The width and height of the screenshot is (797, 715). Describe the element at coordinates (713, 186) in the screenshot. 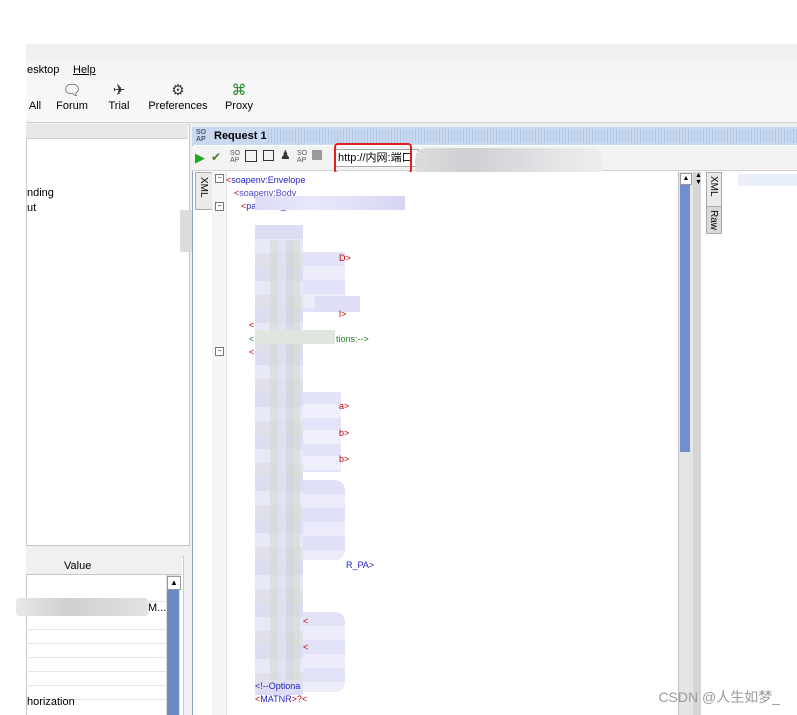

I see `response-xml-tab-label: XML` at that location.